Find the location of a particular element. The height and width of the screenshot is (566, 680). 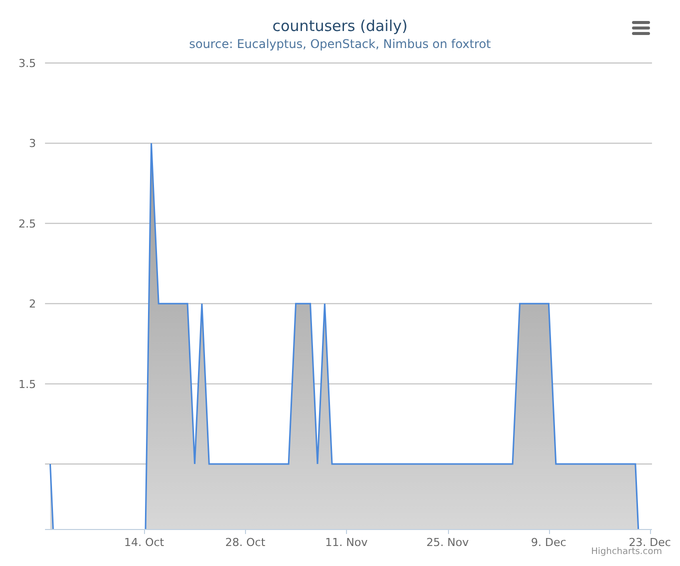

credits-link: Highcharts.com is located at coordinates (626, 552).